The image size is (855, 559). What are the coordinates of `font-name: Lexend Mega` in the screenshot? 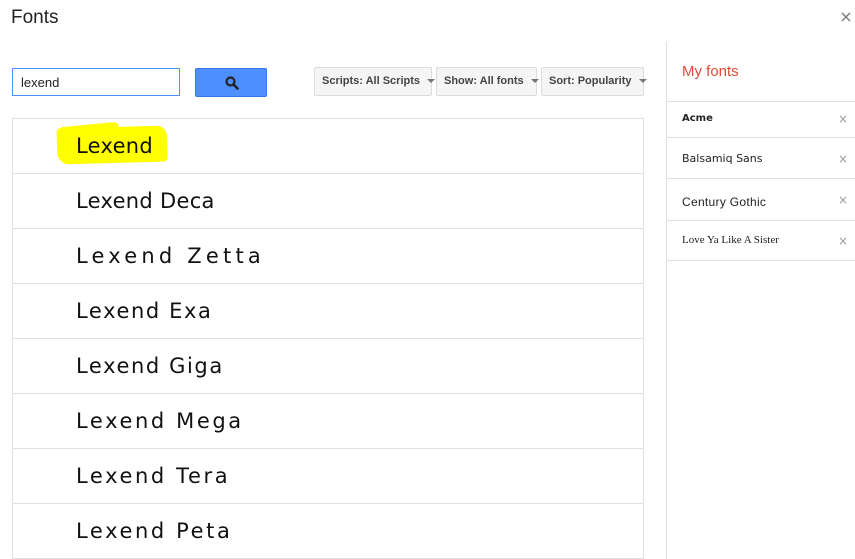 It's located at (160, 421).